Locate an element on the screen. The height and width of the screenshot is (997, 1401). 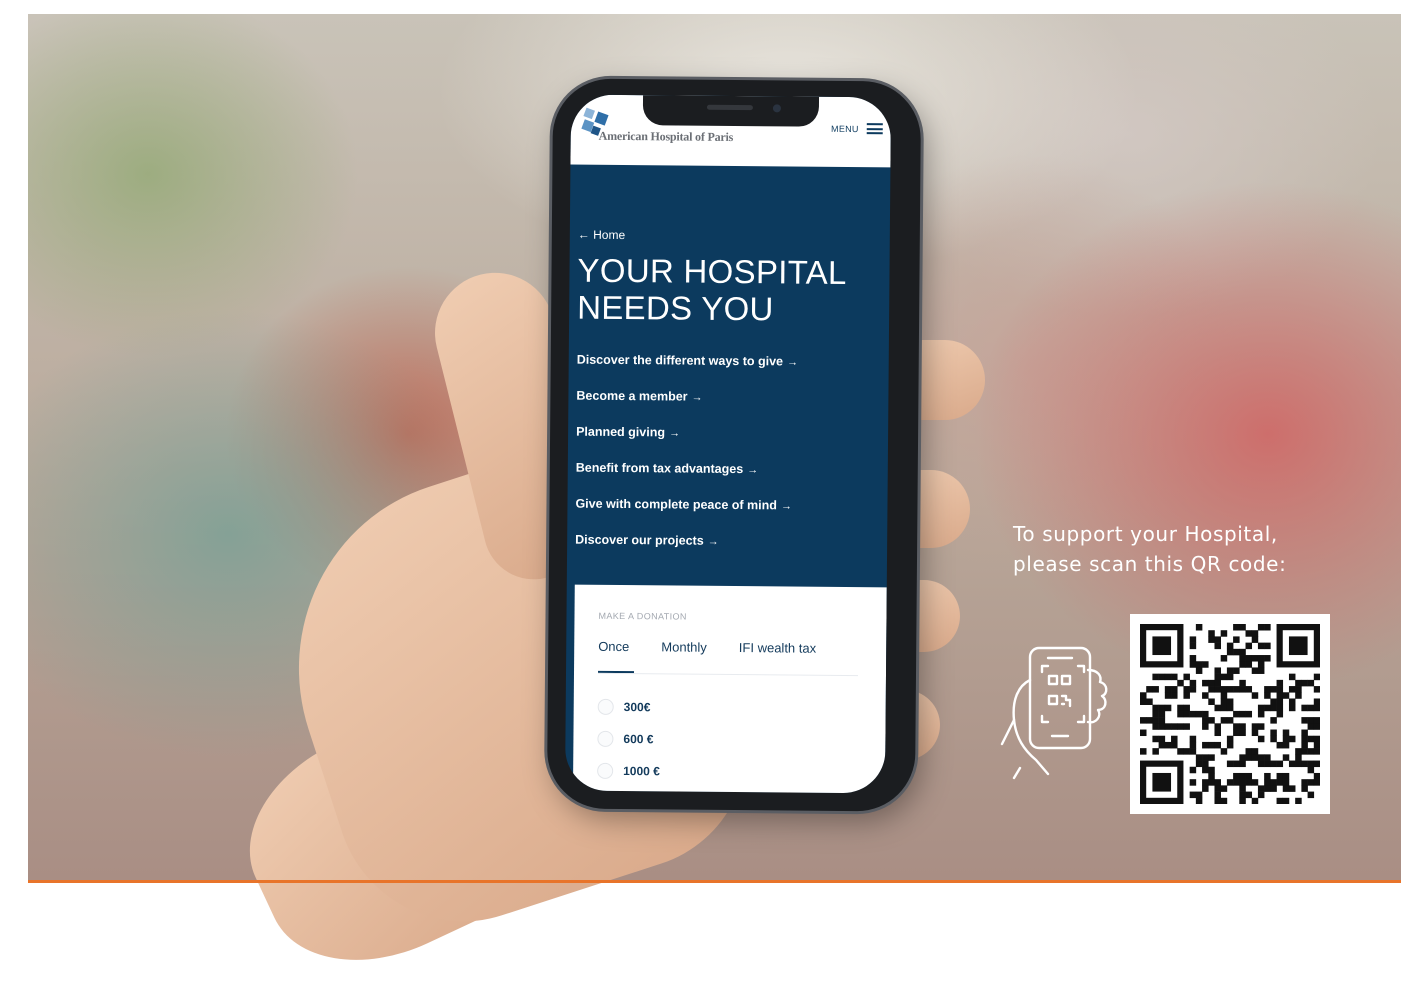
amount-label: 300€ is located at coordinates (637, 707).